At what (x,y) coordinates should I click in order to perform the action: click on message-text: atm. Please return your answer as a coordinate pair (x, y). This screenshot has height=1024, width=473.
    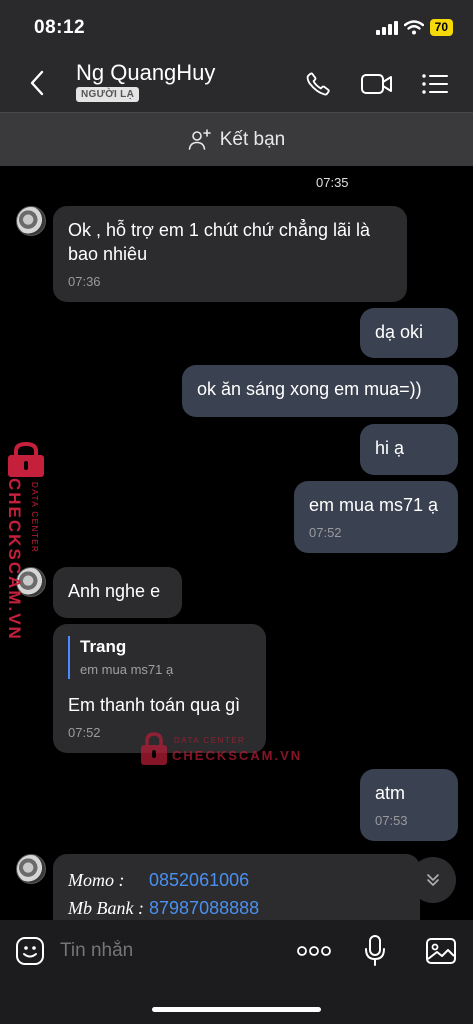
    Looking at the image, I should click on (390, 793).